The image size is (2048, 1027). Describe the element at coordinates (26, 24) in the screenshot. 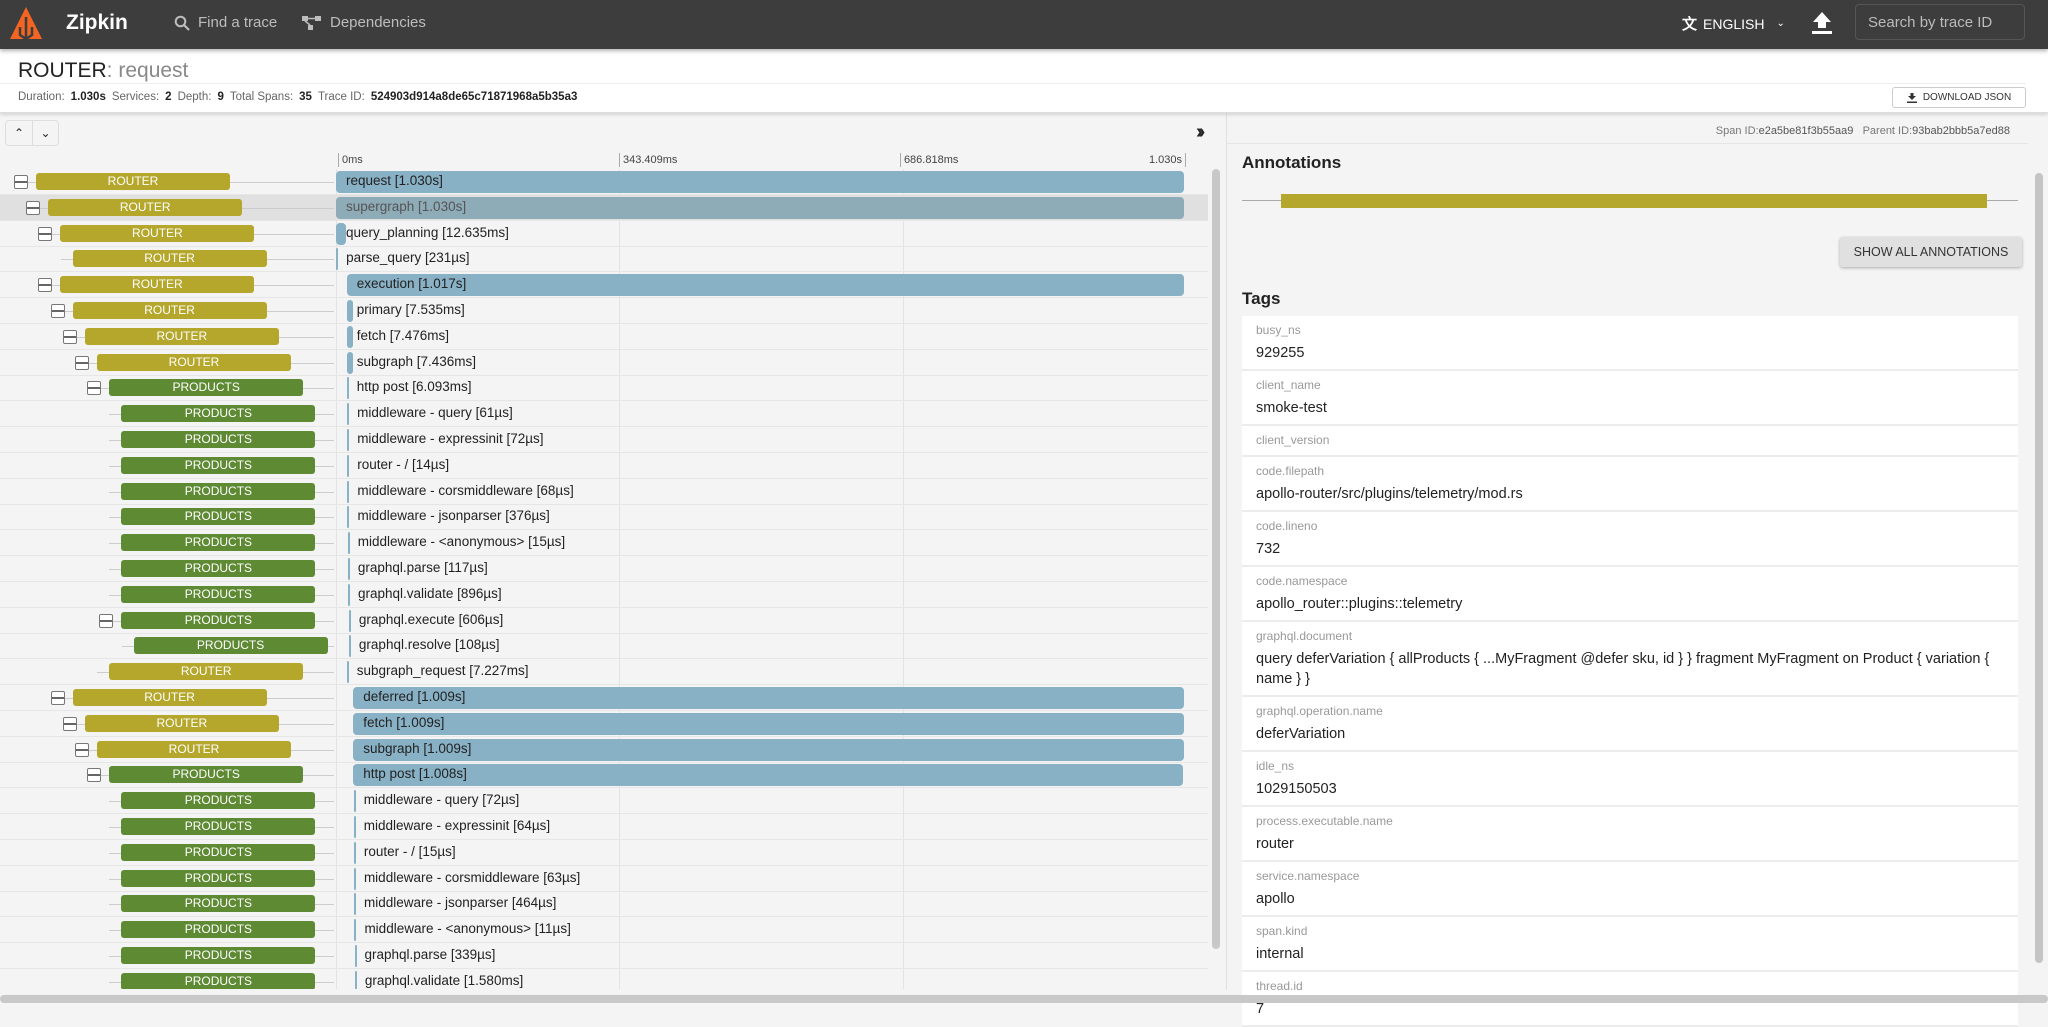

I see `zipkin-logo-icon` at that location.